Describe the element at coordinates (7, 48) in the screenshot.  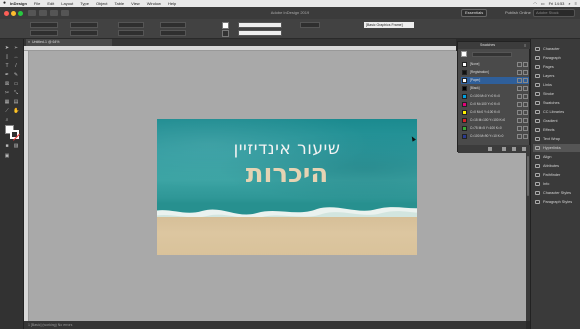
I see `selection-tool-icon: ➤` at that location.